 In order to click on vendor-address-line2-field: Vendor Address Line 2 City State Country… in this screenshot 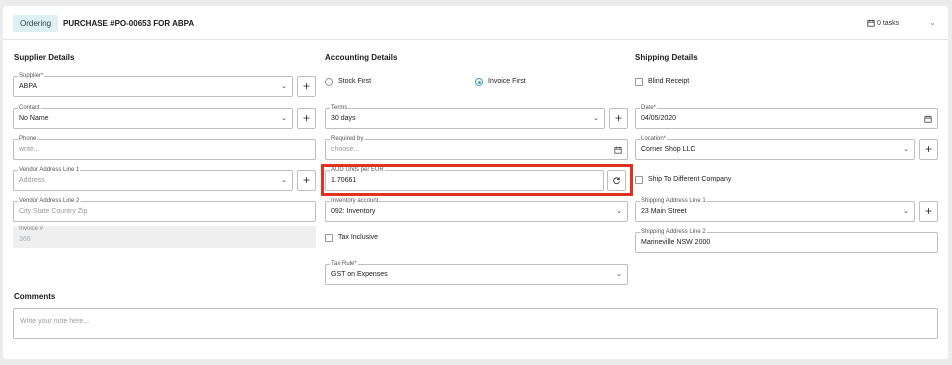, I will do `click(164, 209)`.